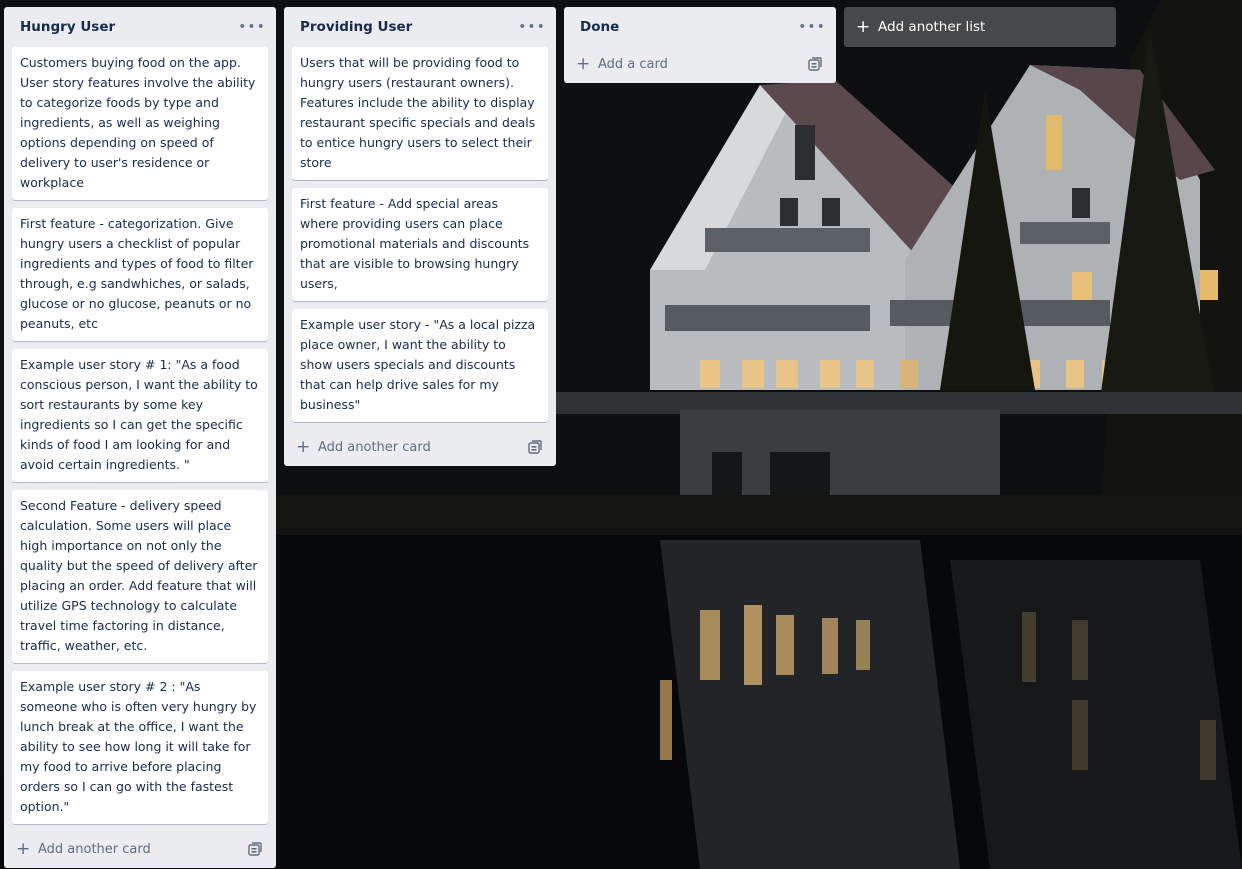 This screenshot has width=1242, height=869. Describe the element at coordinates (932, 27) in the screenshot. I see `add-list-label: Add another list` at that location.